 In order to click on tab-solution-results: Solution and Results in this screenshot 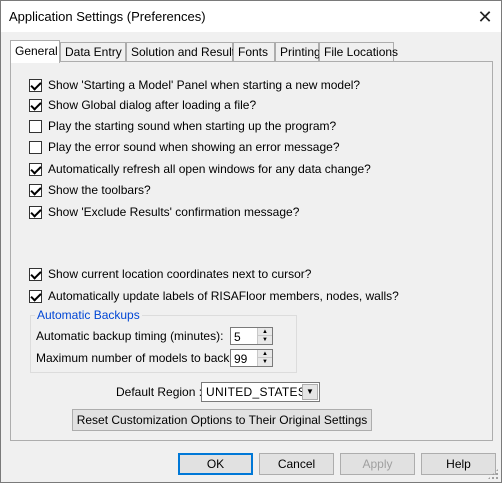, I will do `click(183, 52)`.